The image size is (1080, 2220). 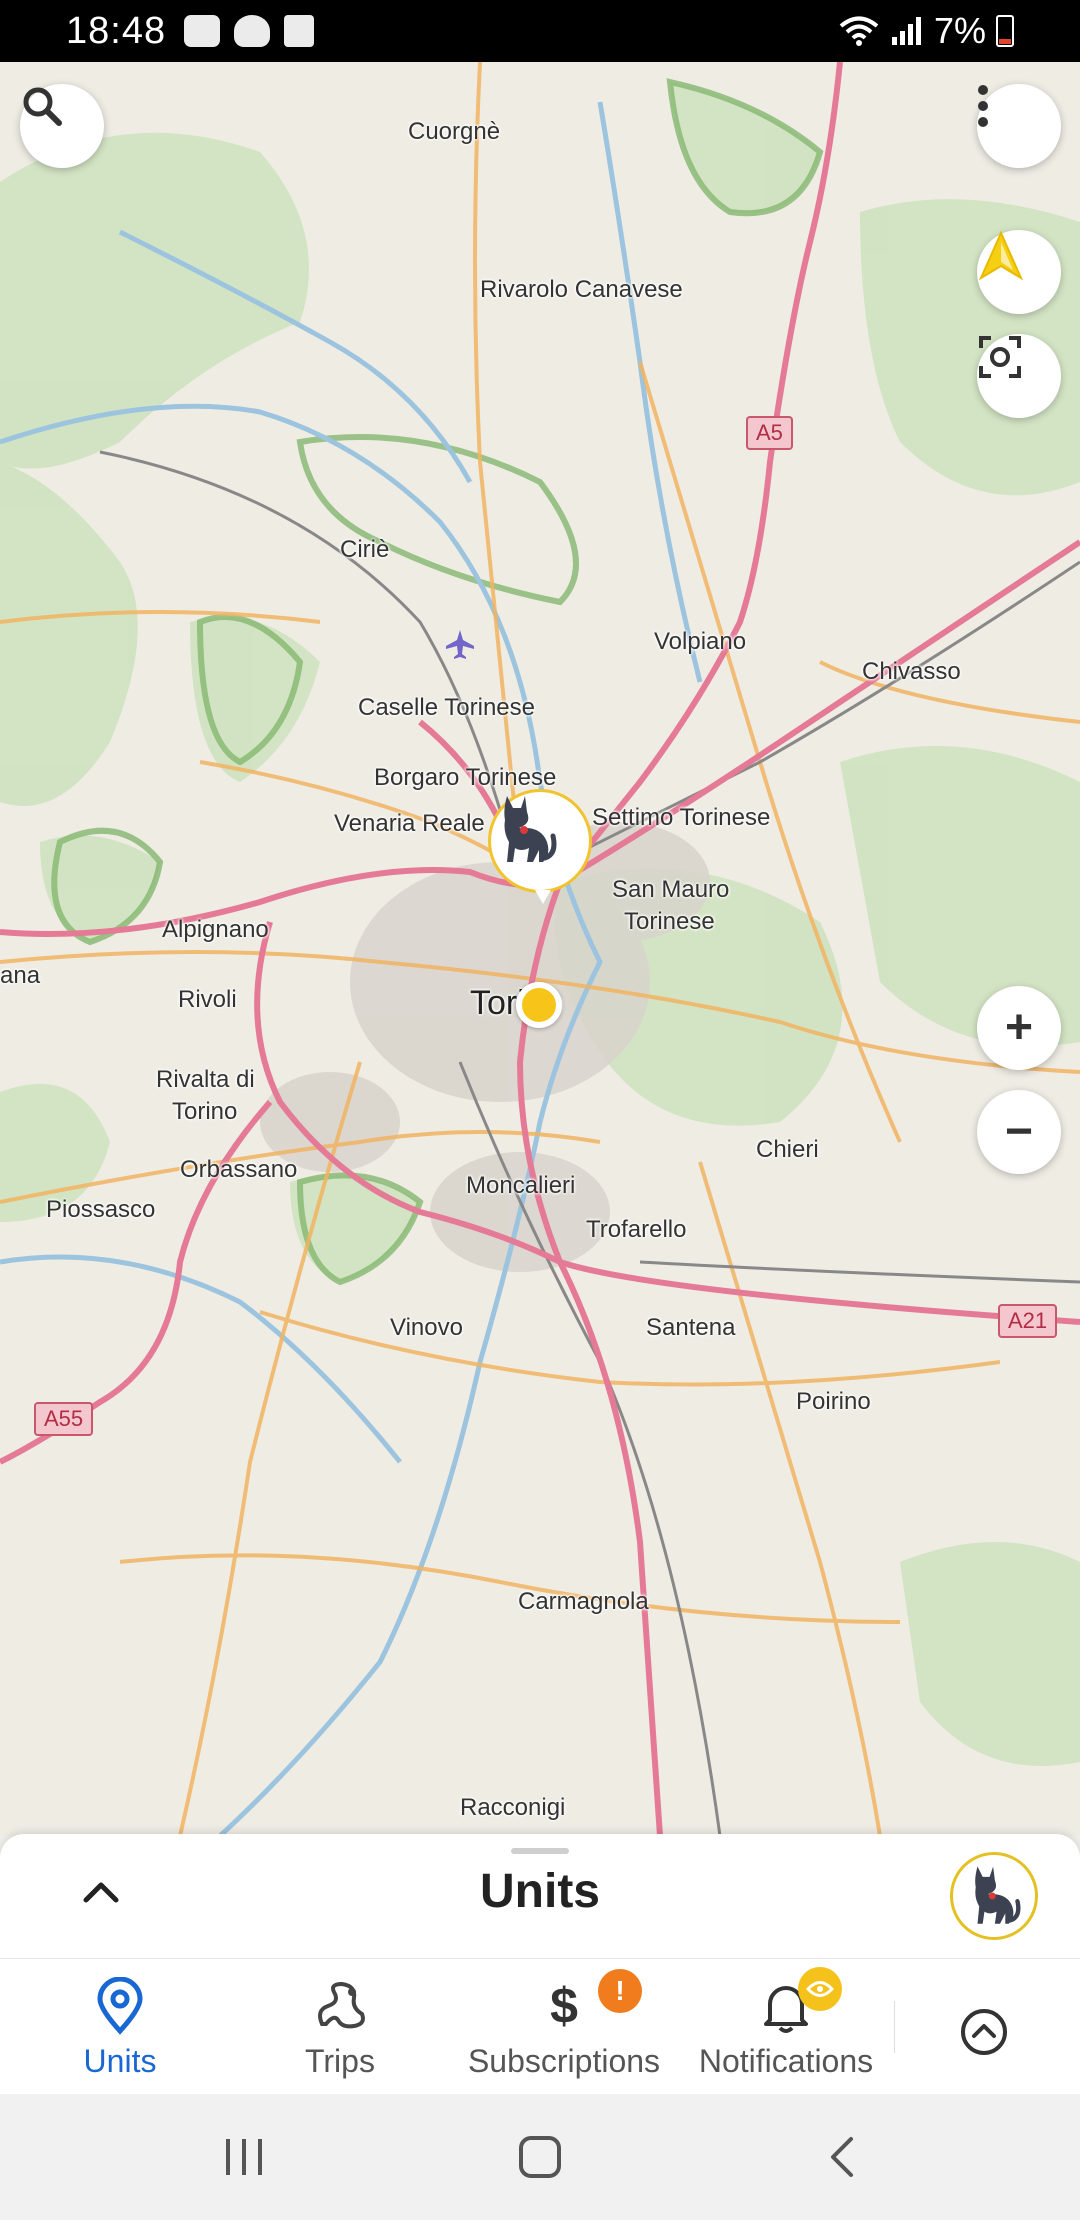 What do you see at coordinates (116, 30) in the screenshot?
I see `status-time: 18:48` at bounding box center [116, 30].